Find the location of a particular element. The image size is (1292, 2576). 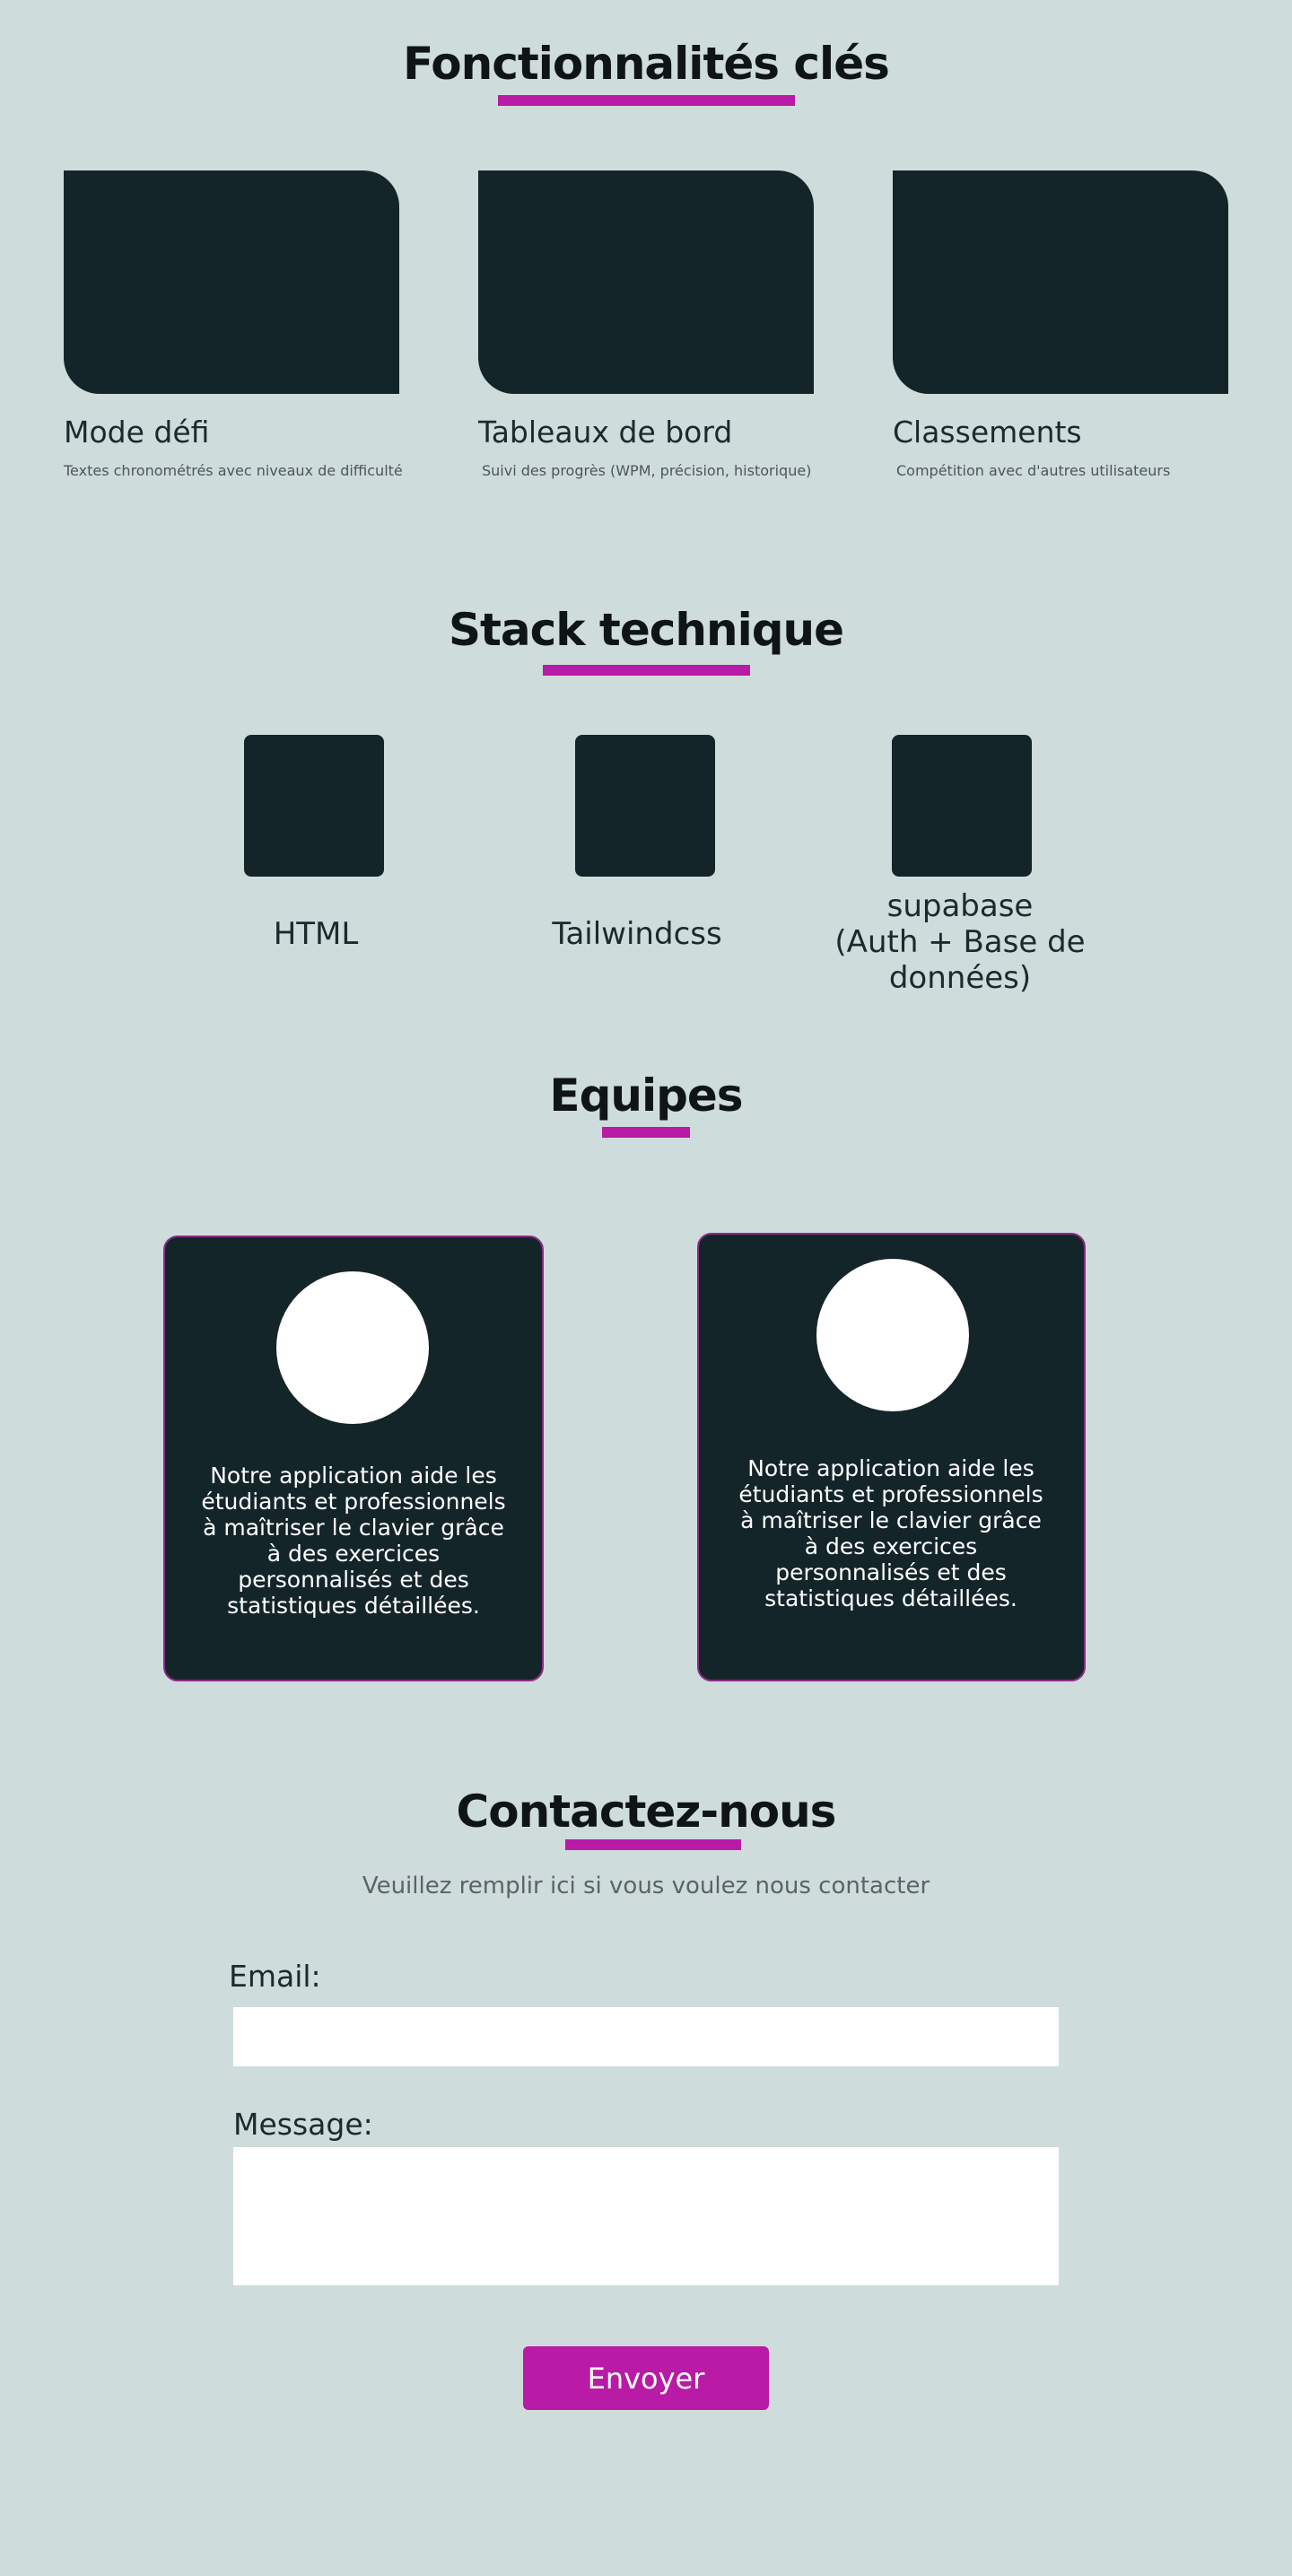

stack-label-supabase-name: supabase is located at coordinates (960, 906).